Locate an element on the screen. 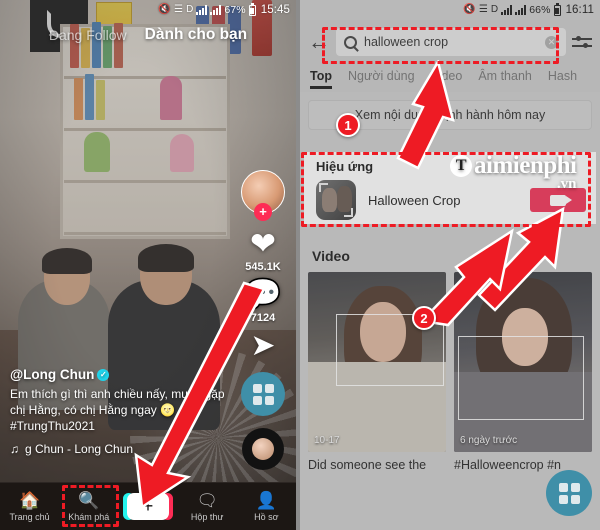  effects-title: Hiệu ứng is located at coordinates (345, 166).